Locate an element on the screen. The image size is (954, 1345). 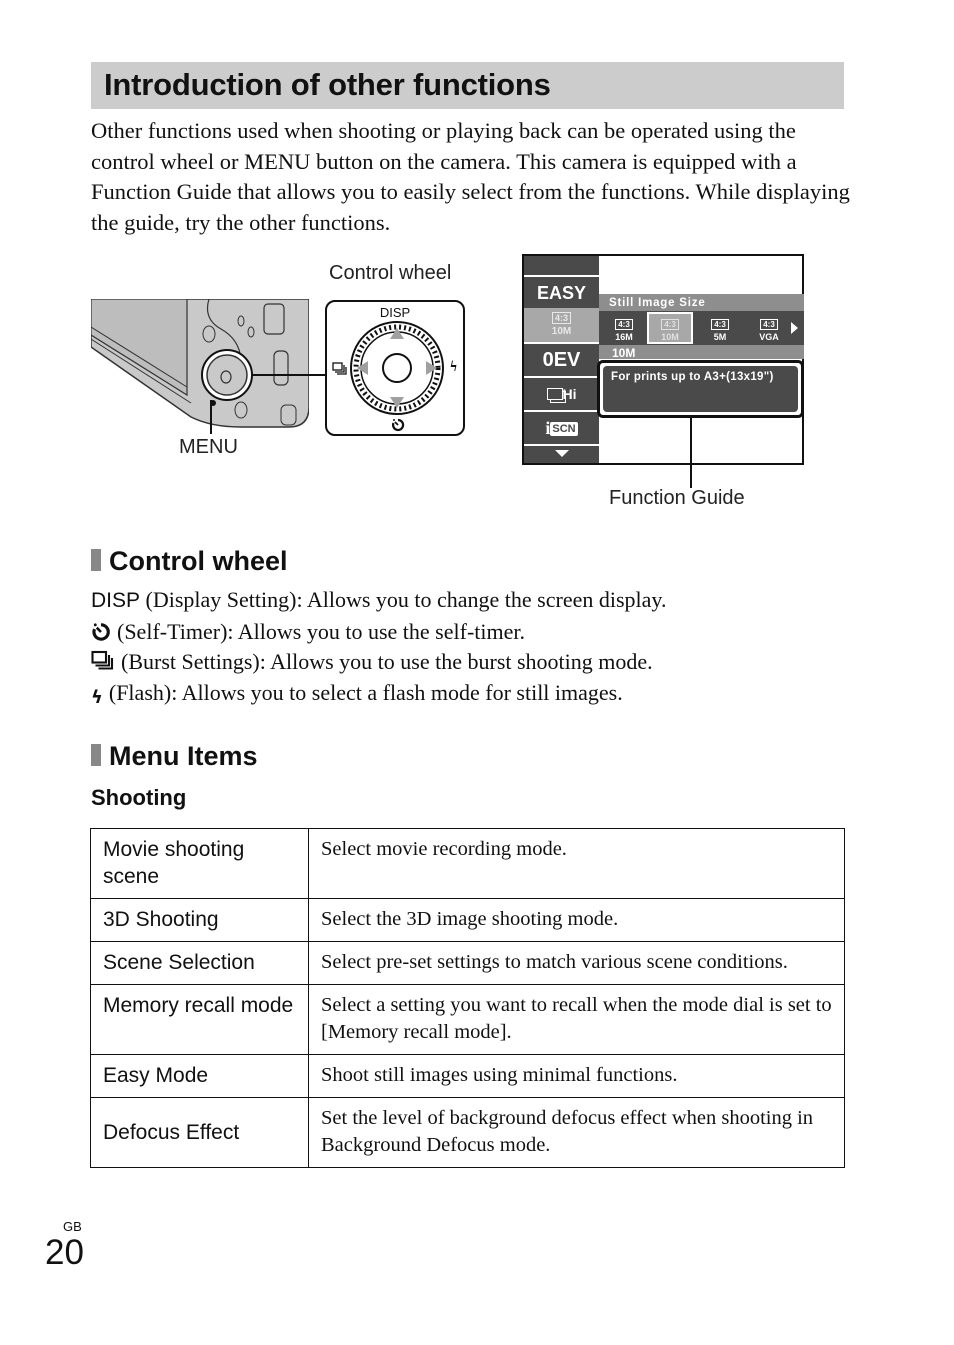
control-wheel-caption: Control wheel is located at coordinates (390, 273).